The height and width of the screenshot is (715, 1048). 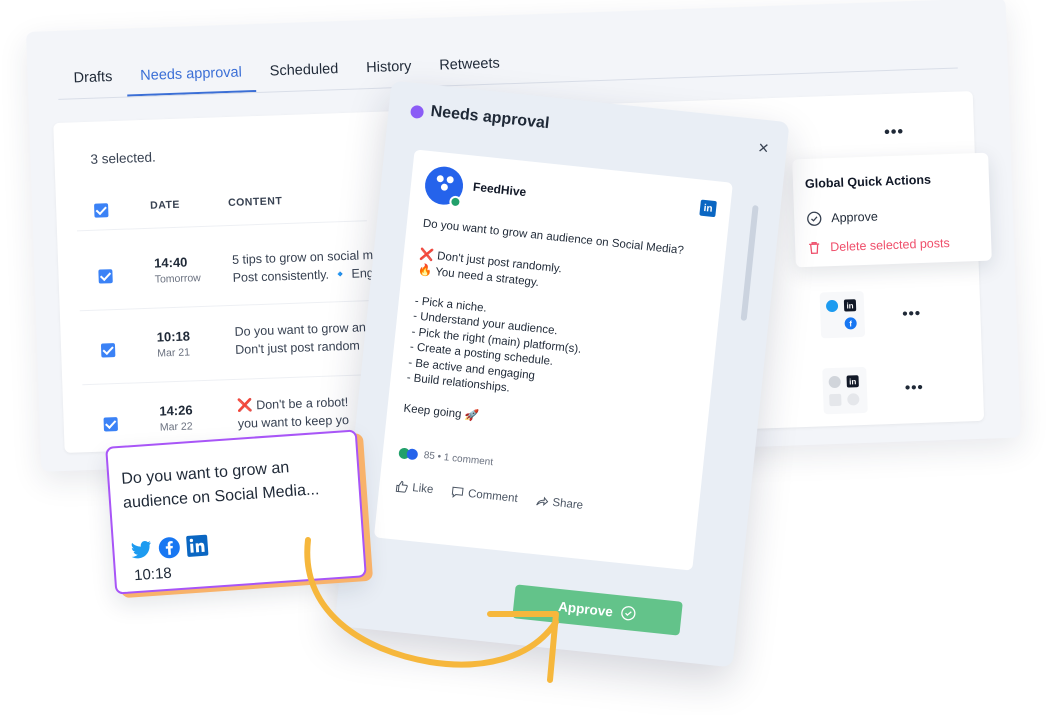 What do you see at coordinates (170, 262) in the screenshot?
I see `row-time: 14:40` at bounding box center [170, 262].